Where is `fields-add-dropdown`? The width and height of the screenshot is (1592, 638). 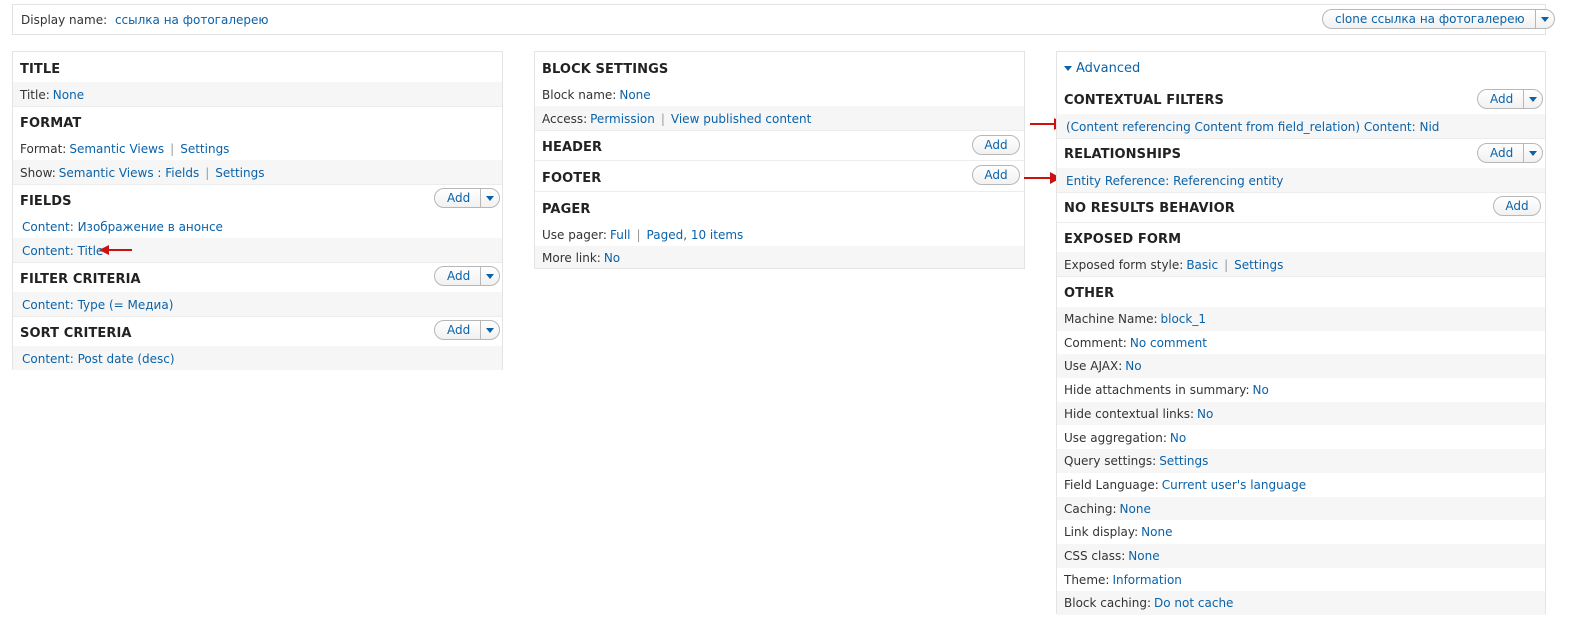
fields-add-dropdown is located at coordinates (489, 198).